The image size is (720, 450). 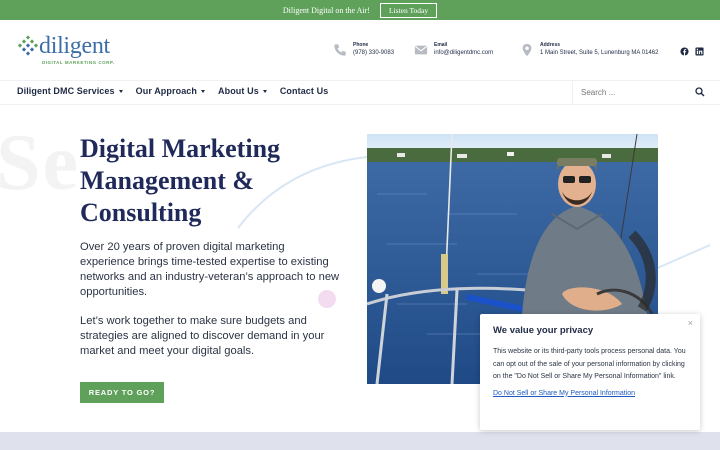 What do you see at coordinates (238, 91) in the screenshot?
I see `nav-item-label: About Us` at bounding box center [238, 91].